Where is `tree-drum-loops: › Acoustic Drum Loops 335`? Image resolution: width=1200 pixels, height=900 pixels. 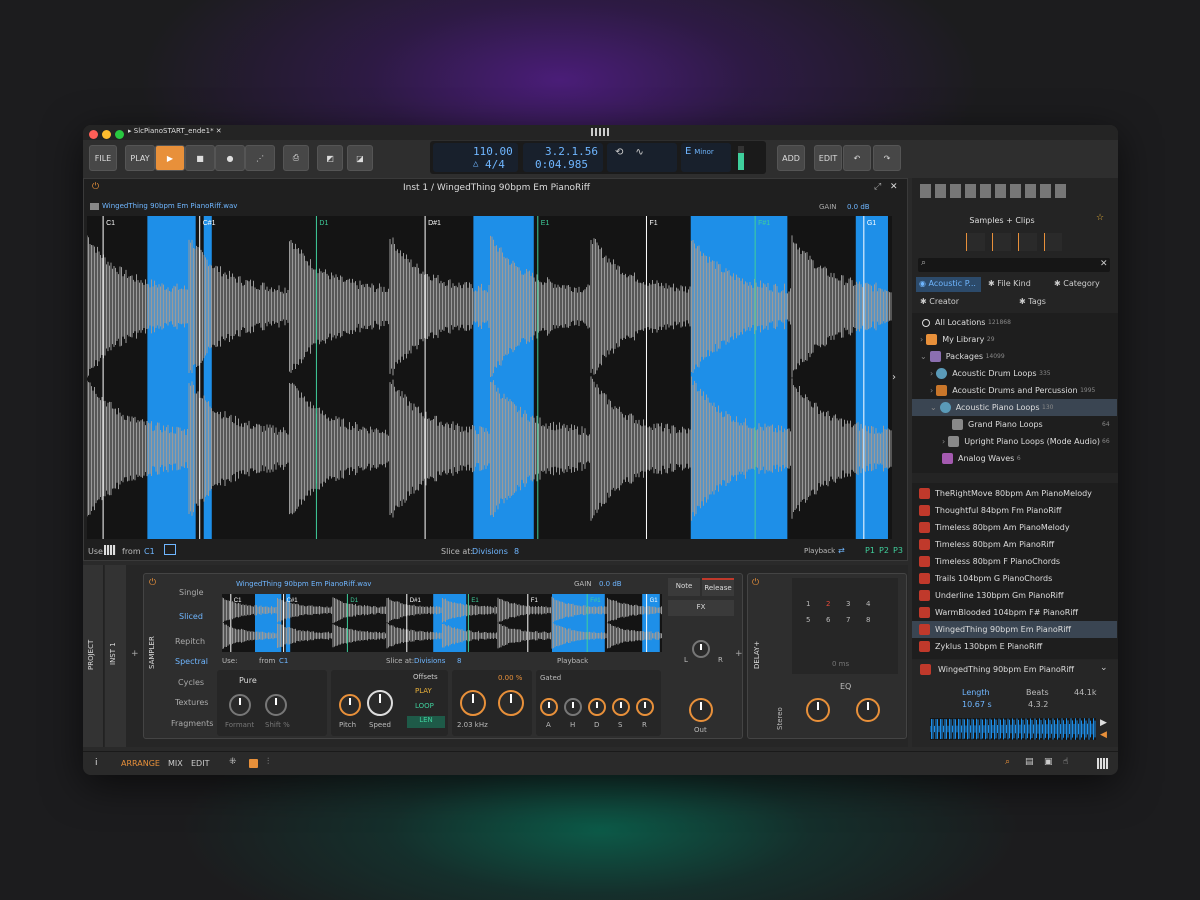 tree-drum-loops: › Acoustic Drum Loops 335 is located at coordinates (1014, 373).